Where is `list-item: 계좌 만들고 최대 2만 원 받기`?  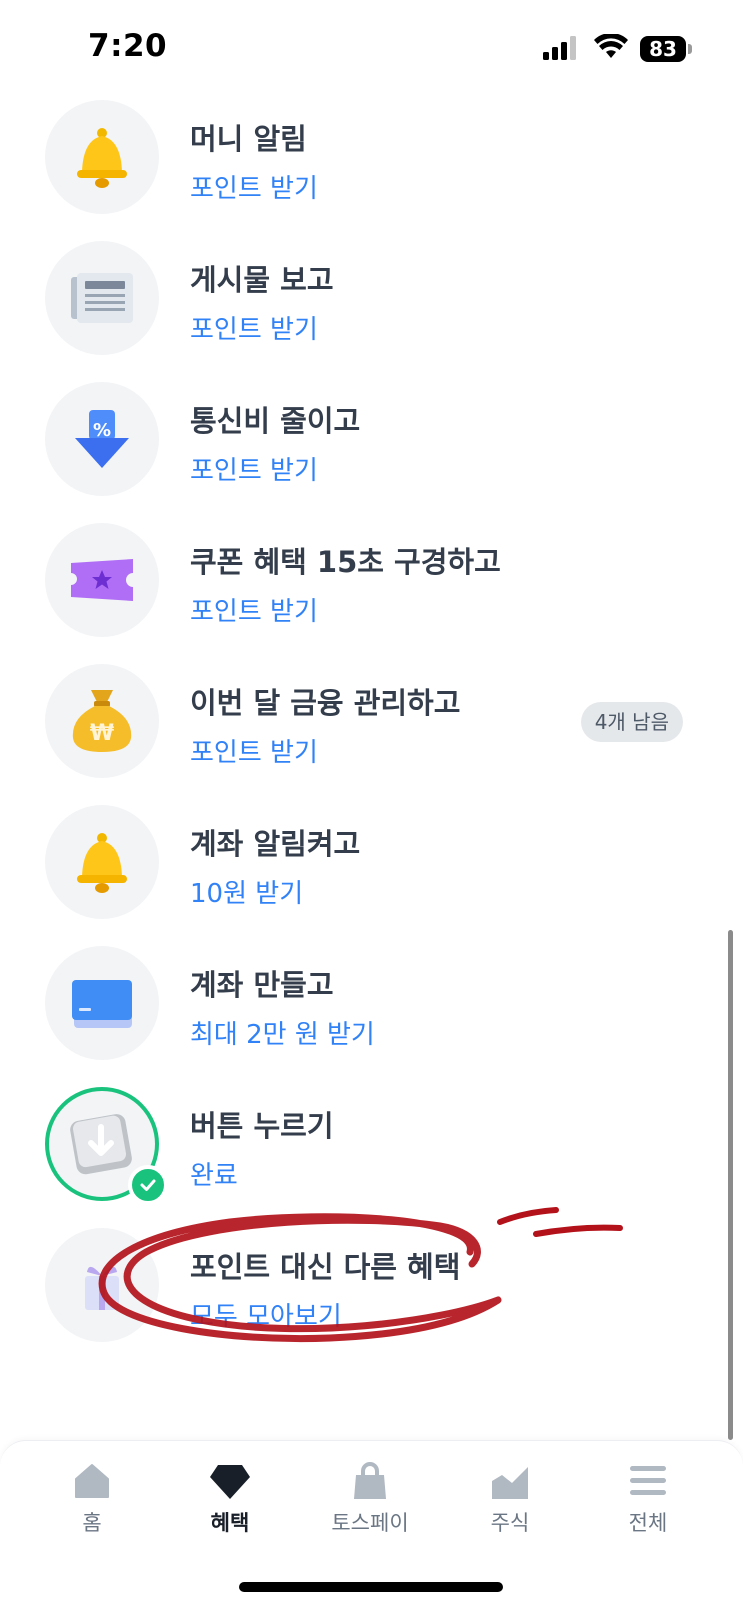 list-item: 계좌 만들고 최대 2만 원 받기 is located at coordinates (371, 1008).